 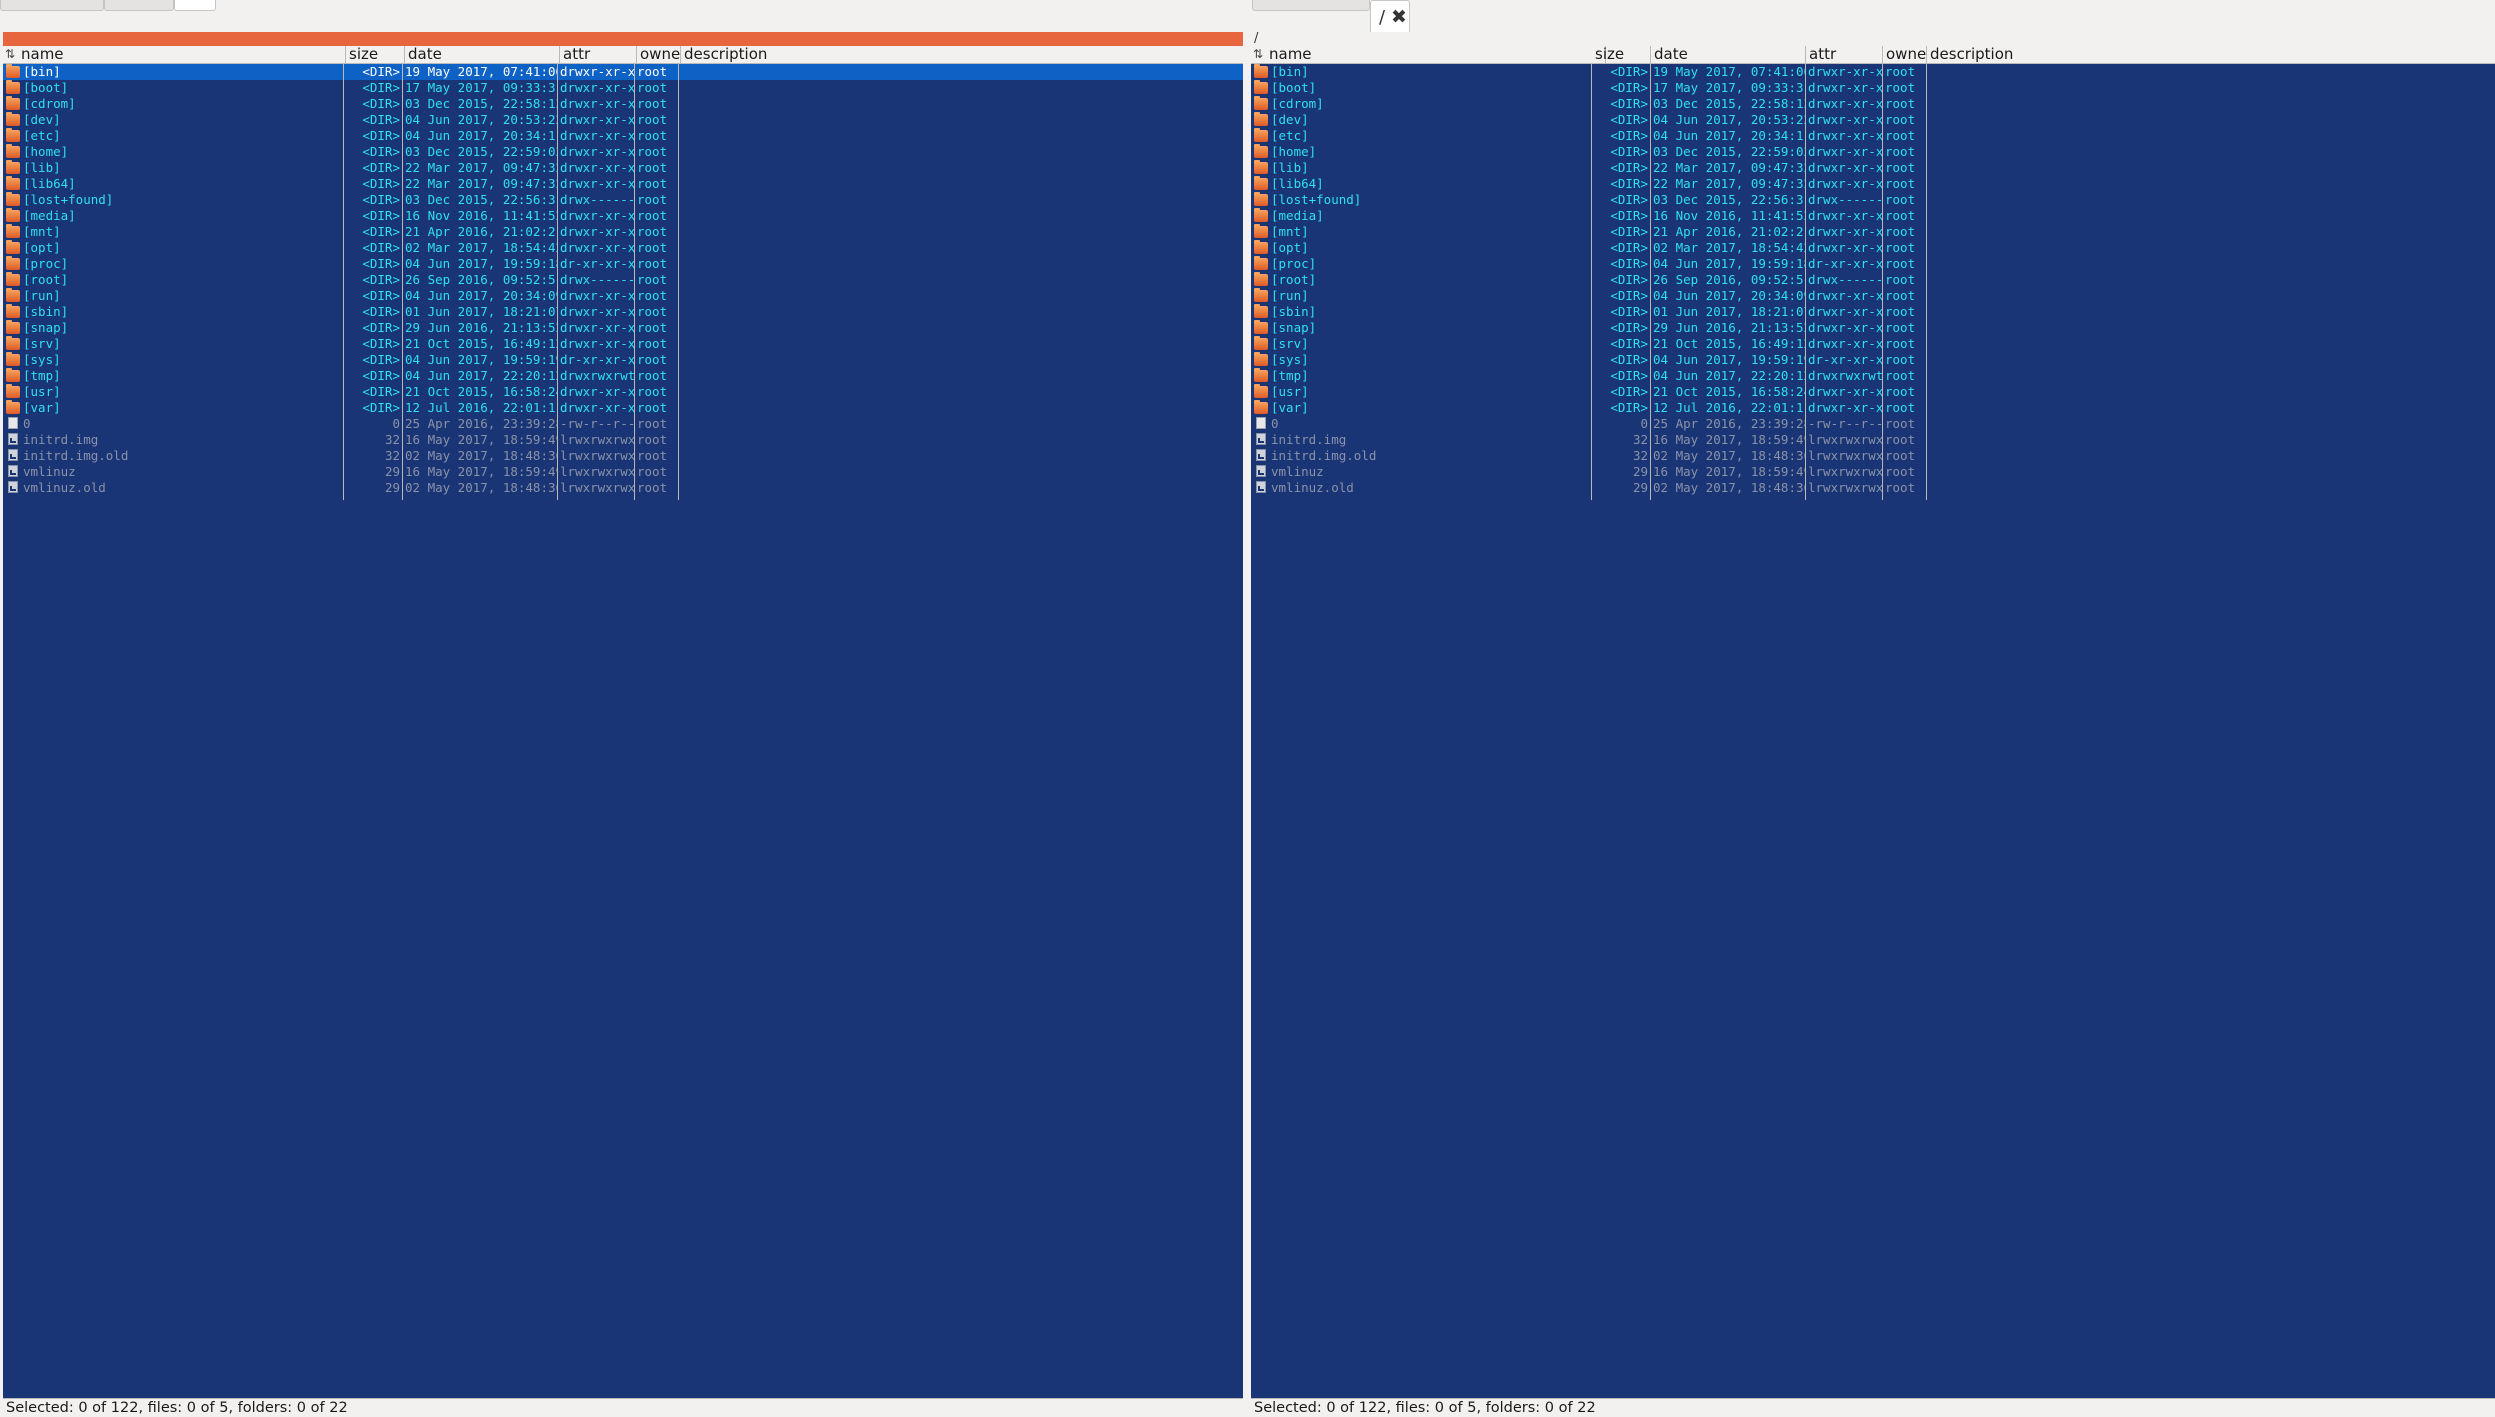 What do you see at coordinates (597, 455) in the screenshot?
I see `cell-attr: lrwxrwxrwx` at bounding box center [597, 455].